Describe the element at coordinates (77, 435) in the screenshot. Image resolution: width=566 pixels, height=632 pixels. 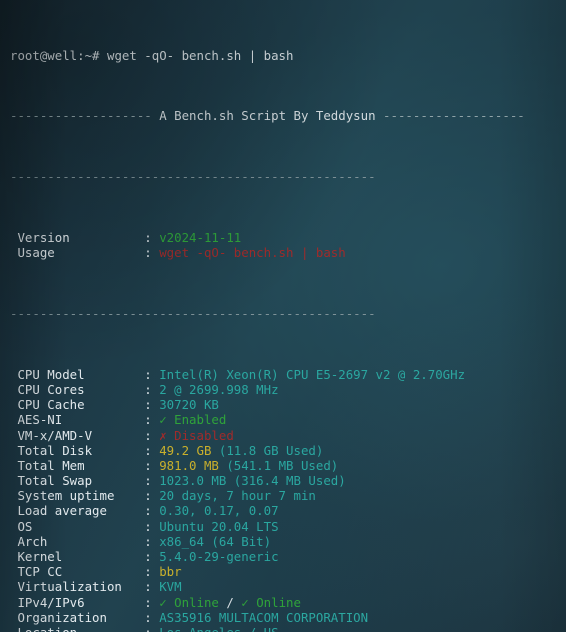
I see `info-label: VM-x/AMD-V` at that location.